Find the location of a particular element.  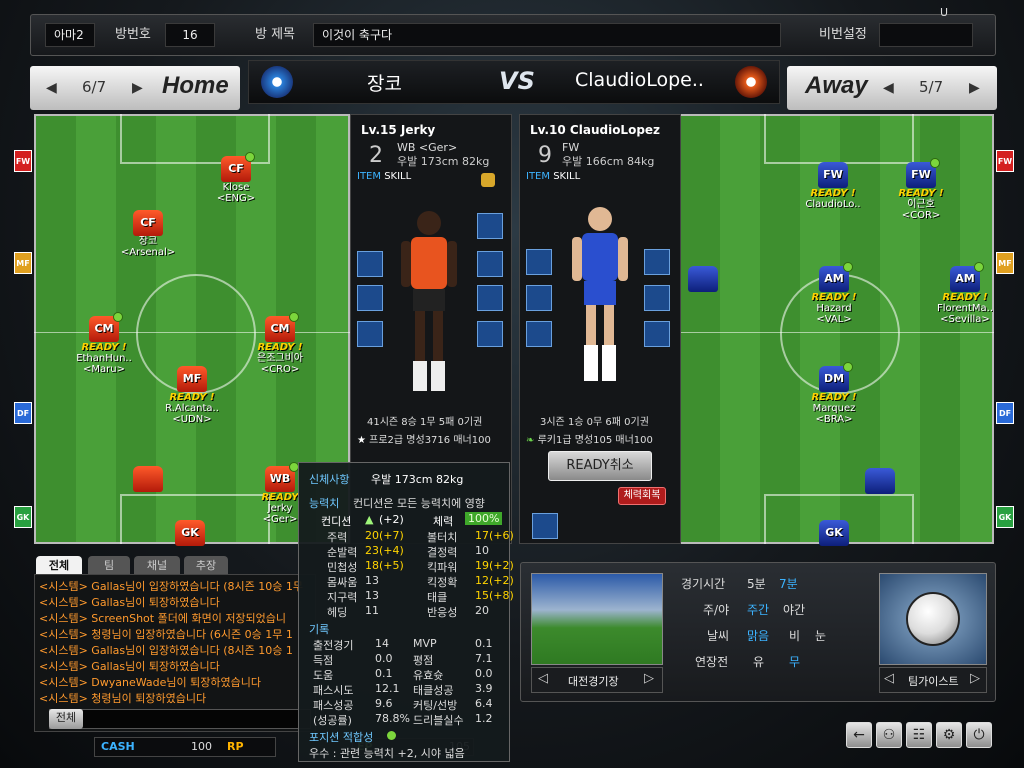

chat-tab: 채널 is located at coordinates (157, 565).